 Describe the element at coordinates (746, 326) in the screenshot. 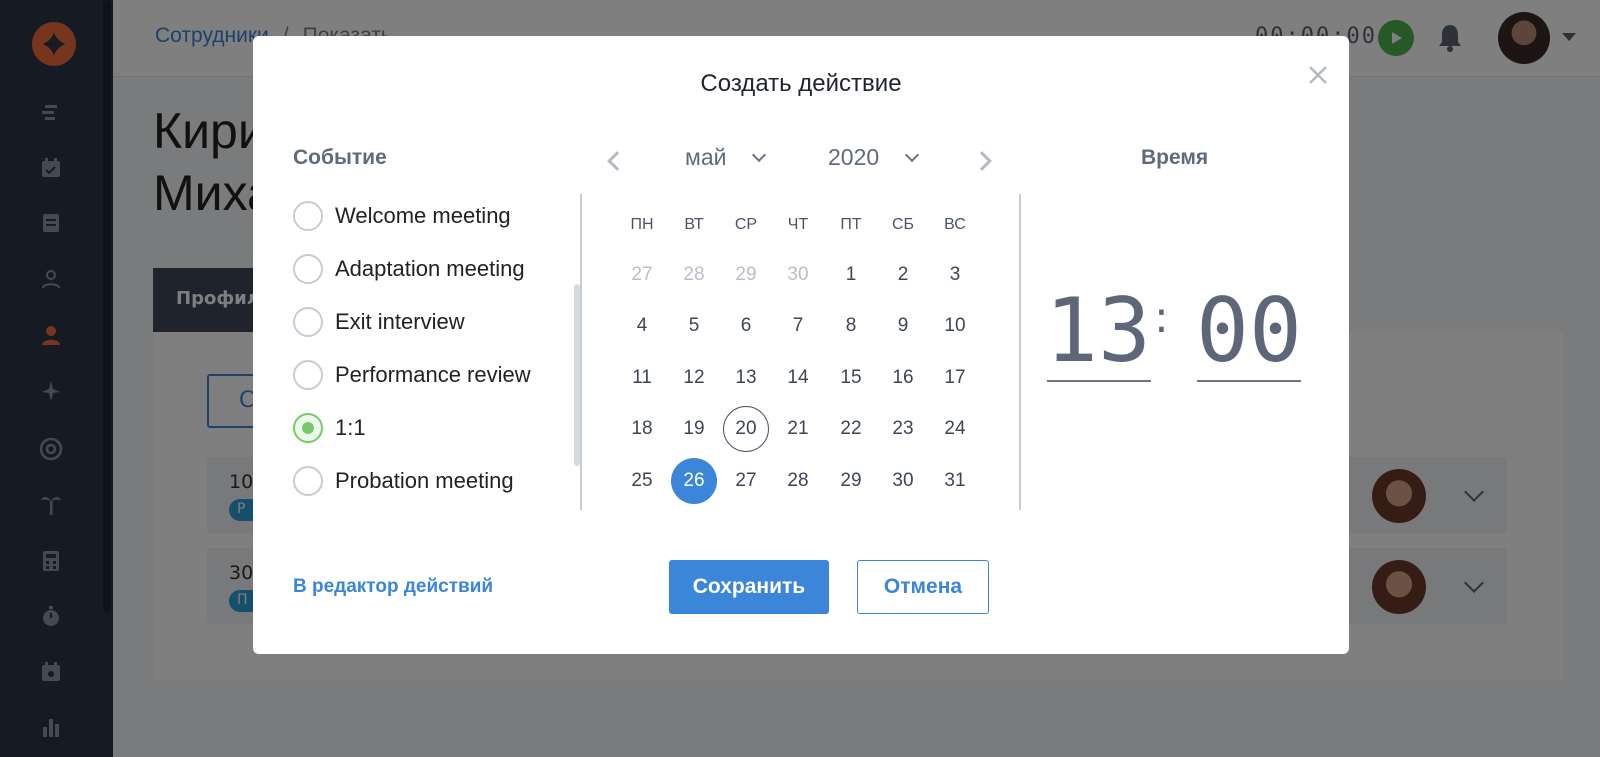

I see `calendar-day: 6` at that location.